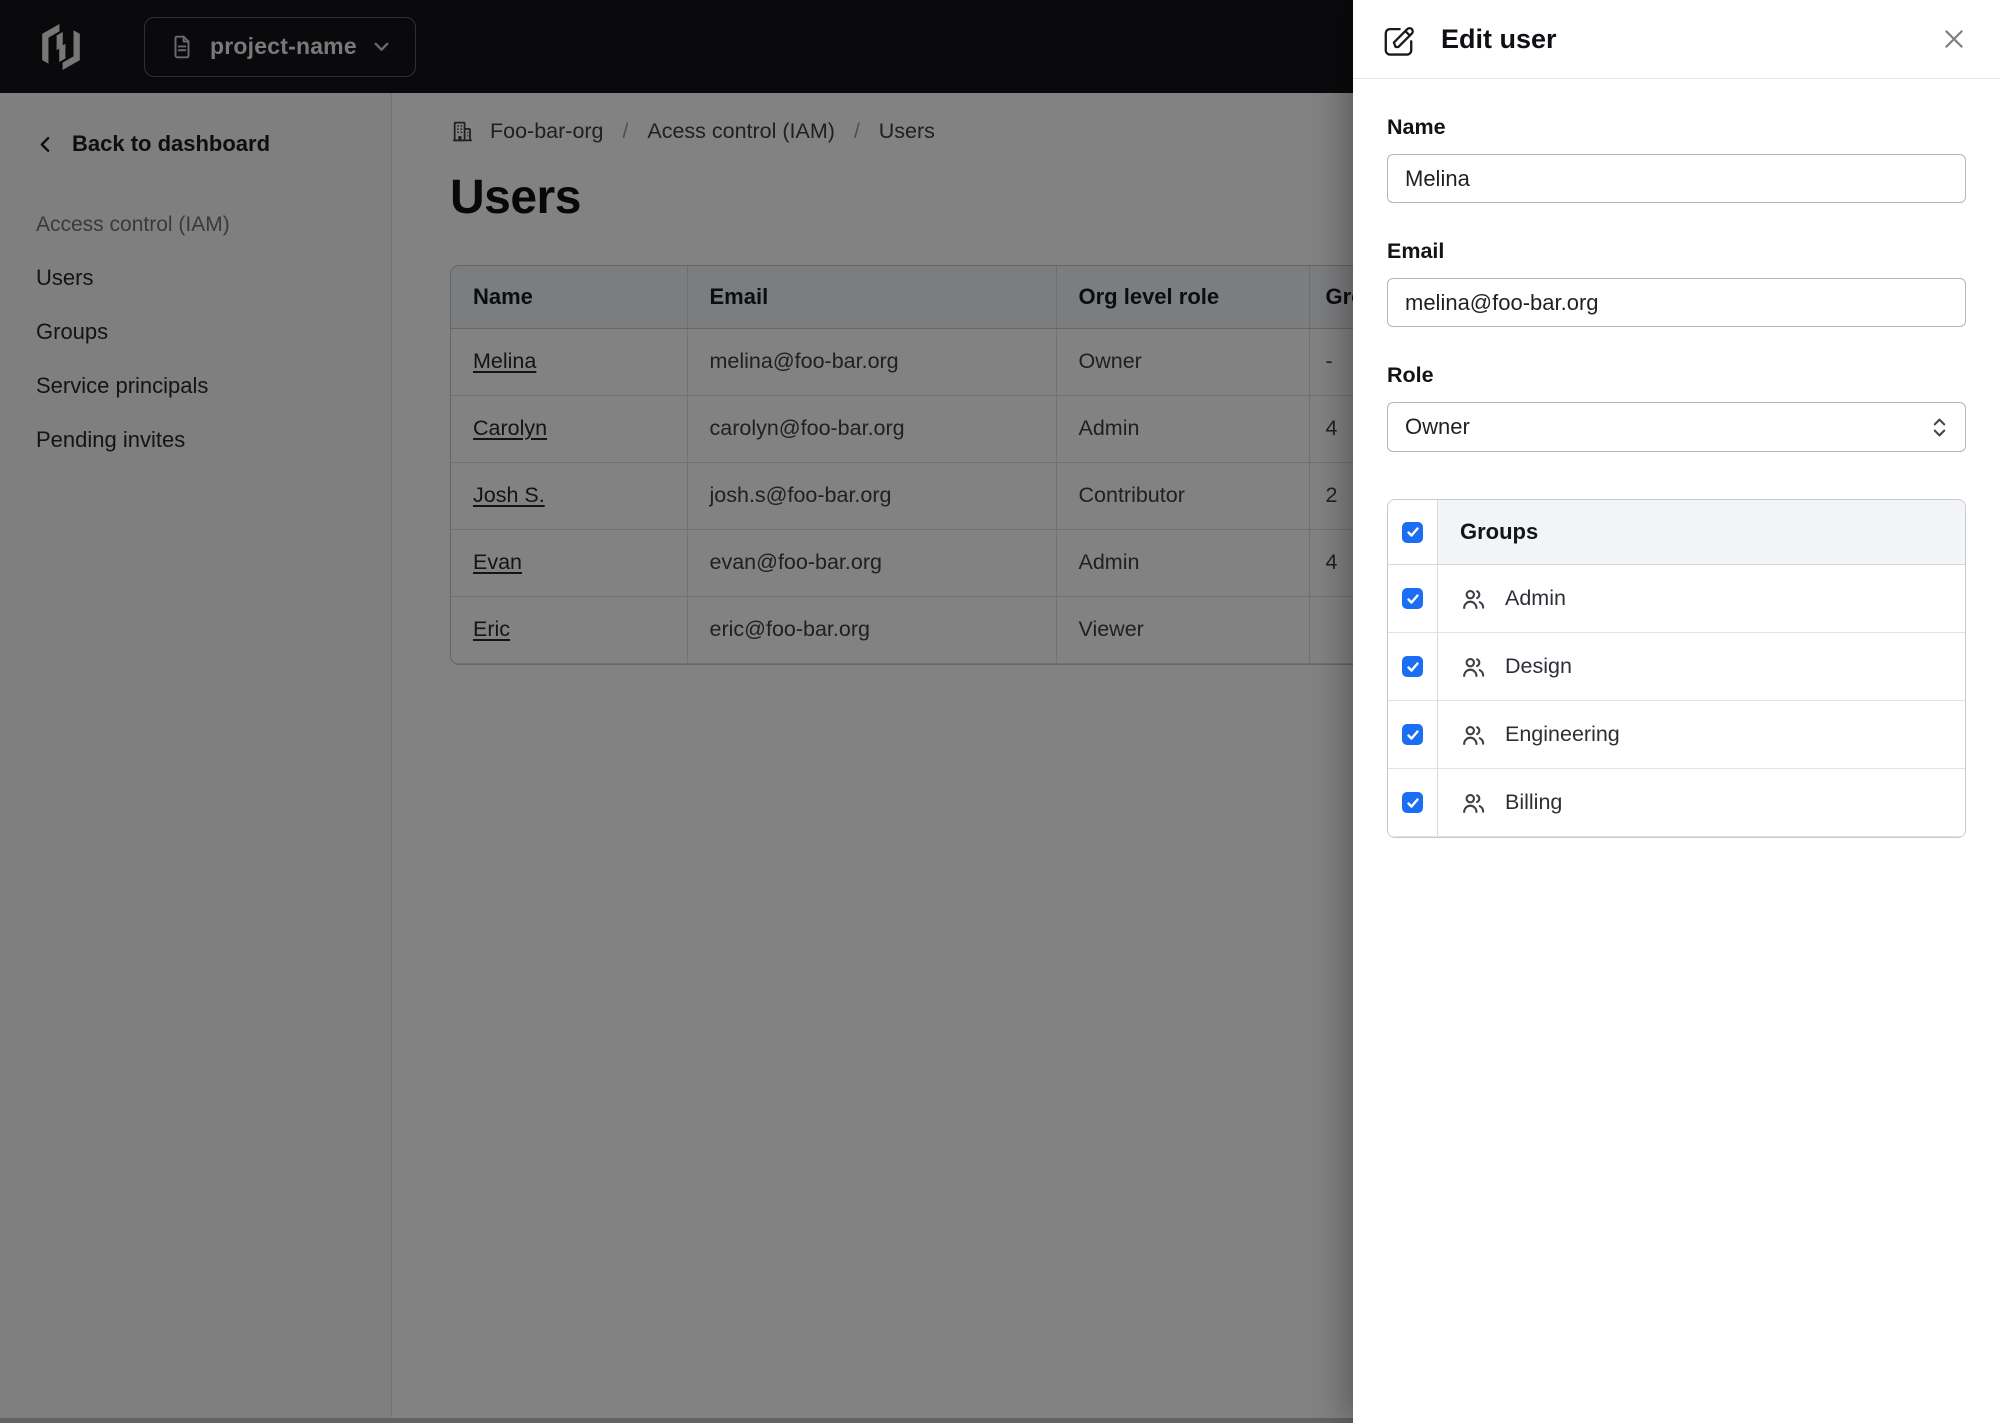  What do you see at coordinates (1939, 427) in the screenshot?
I see `select-stepper-icon` at bounding box center [1939, 427].